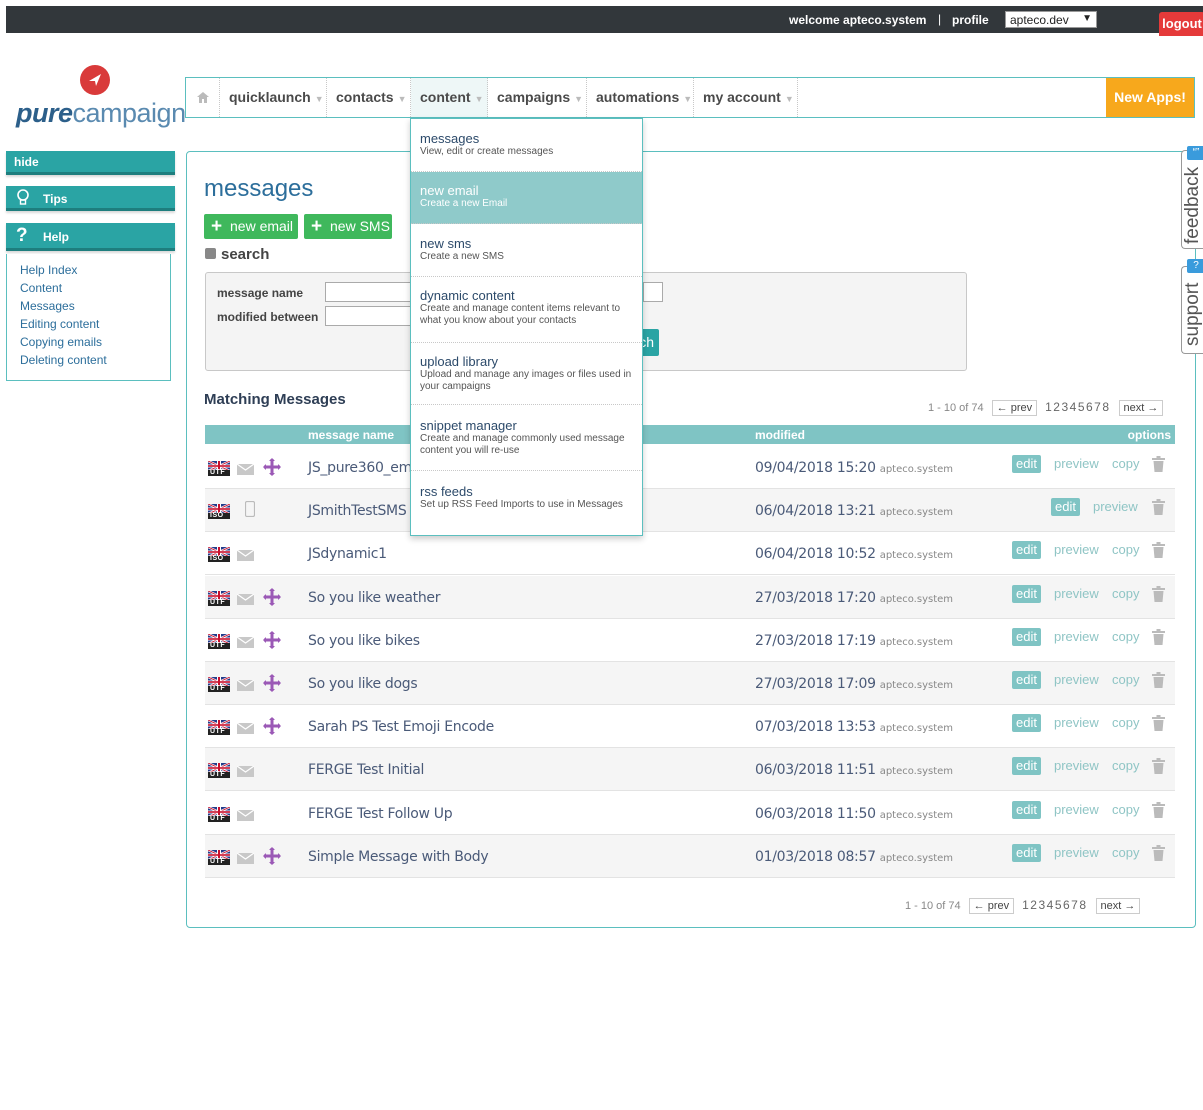 The height and width of the screenshot is (1110, 1203). I want to click on logo: purecampaign, so click(101, 113).